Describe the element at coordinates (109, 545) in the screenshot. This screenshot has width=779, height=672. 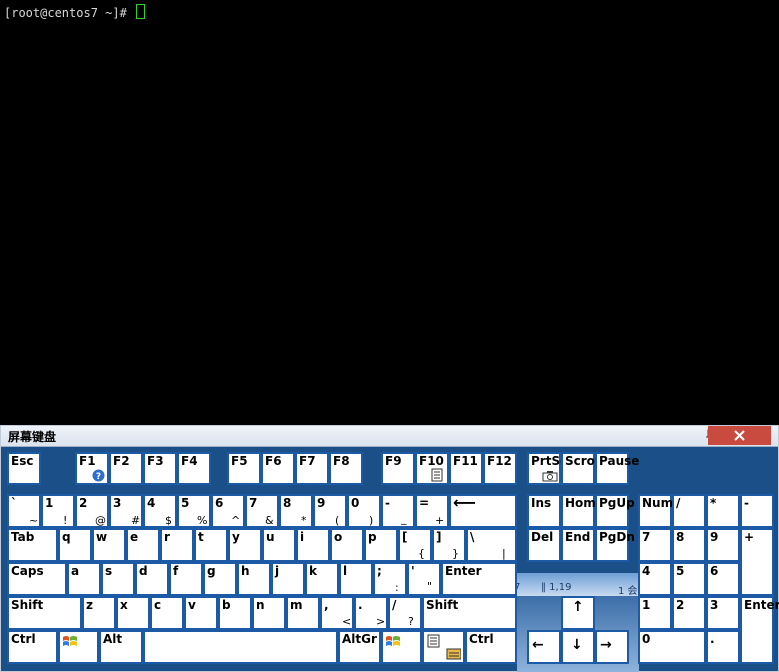
I see `key-w: w` at that location.